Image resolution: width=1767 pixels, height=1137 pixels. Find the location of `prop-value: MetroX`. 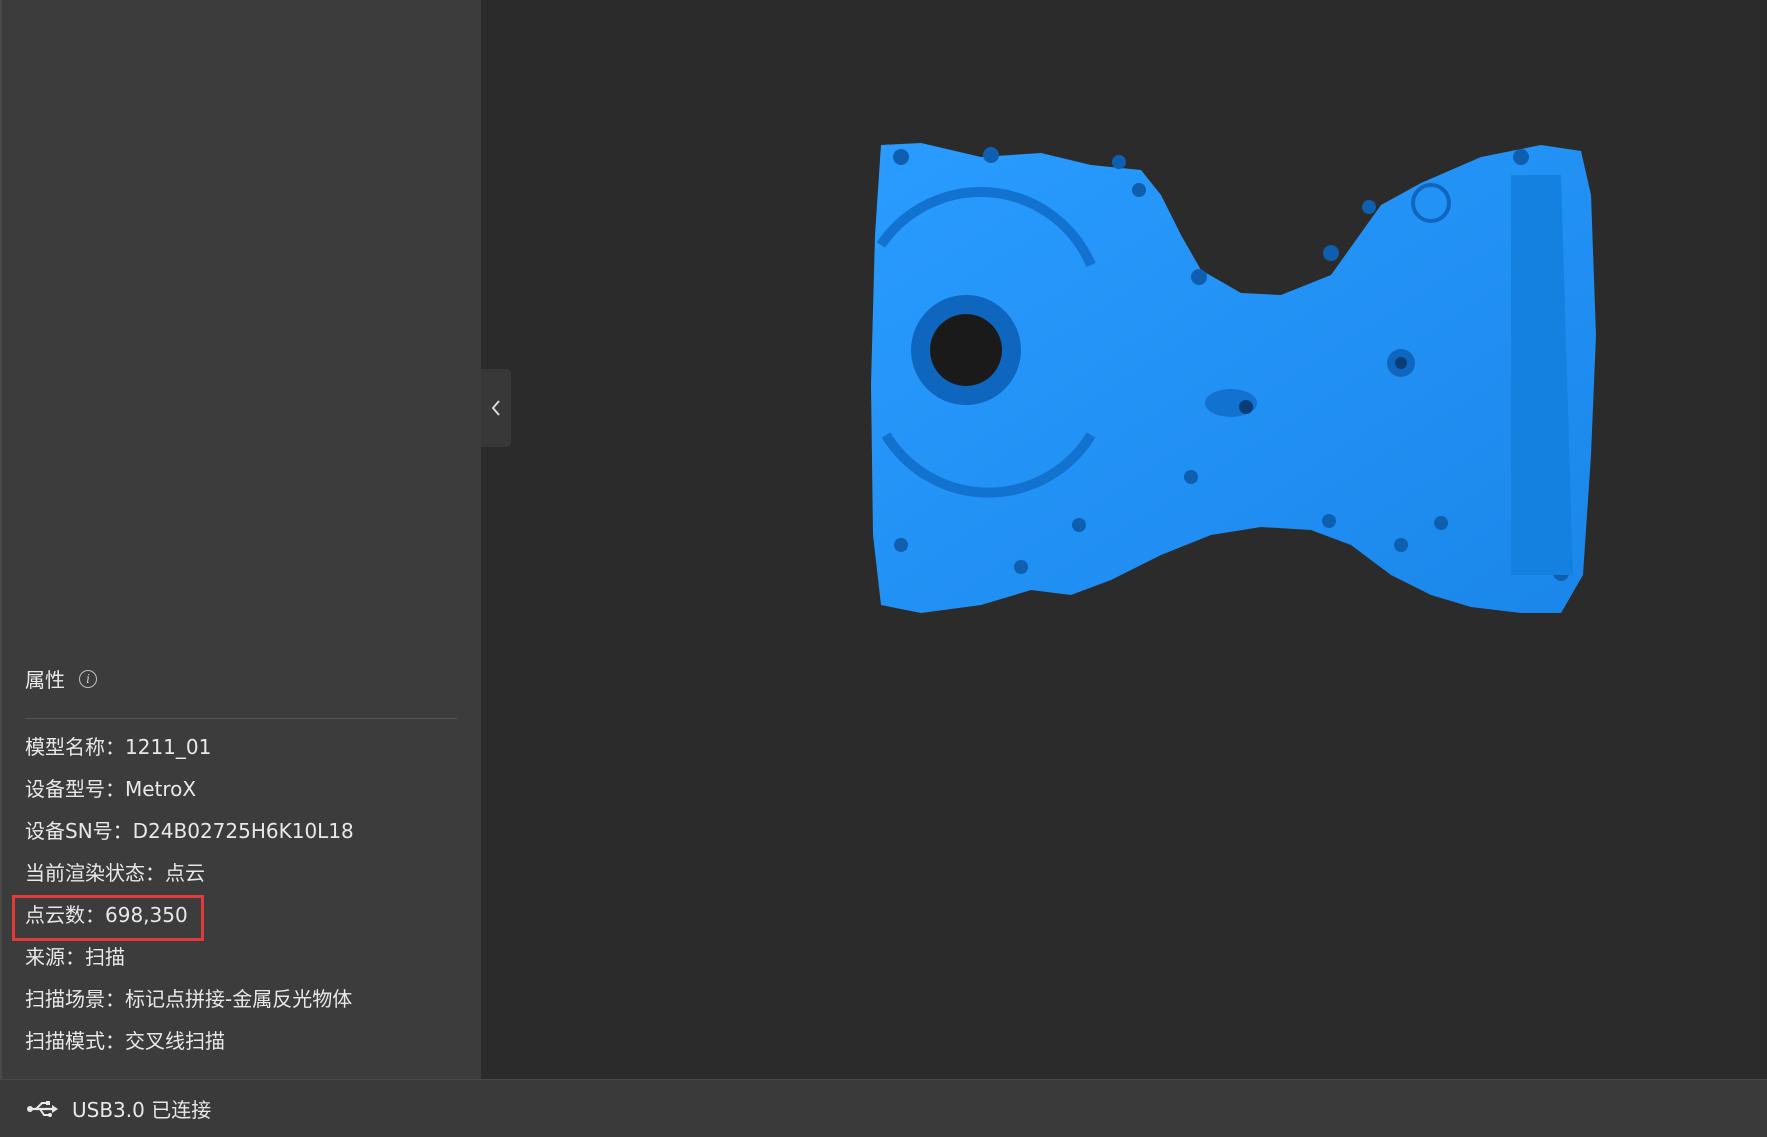

prop-value: MetroX is located at coordinates (161, 789).